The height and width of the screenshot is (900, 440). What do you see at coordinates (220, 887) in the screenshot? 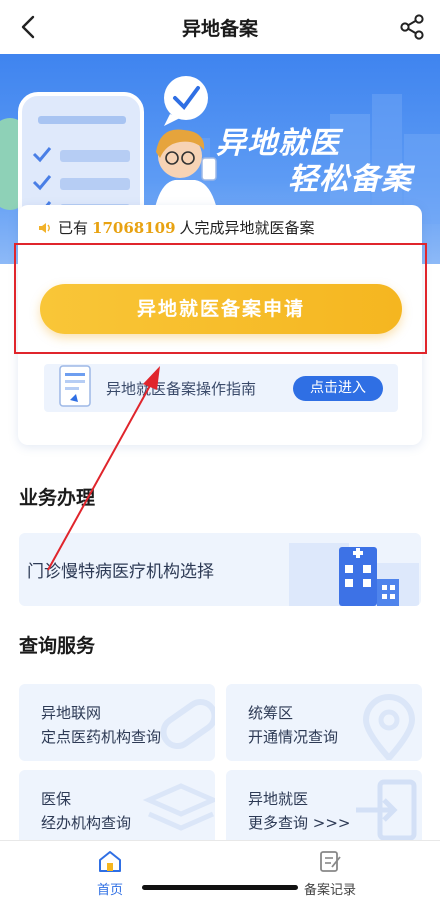
I see `home-indicator` at bounding box center [220, 887].